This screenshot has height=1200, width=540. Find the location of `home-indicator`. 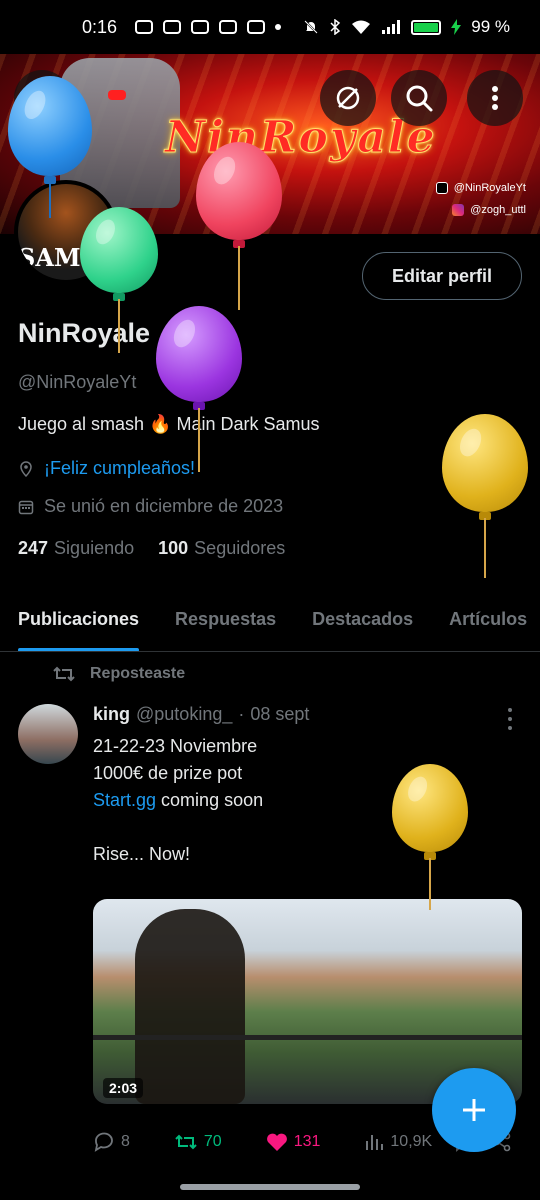

home-indicator is located at coordinates (270, 1187).